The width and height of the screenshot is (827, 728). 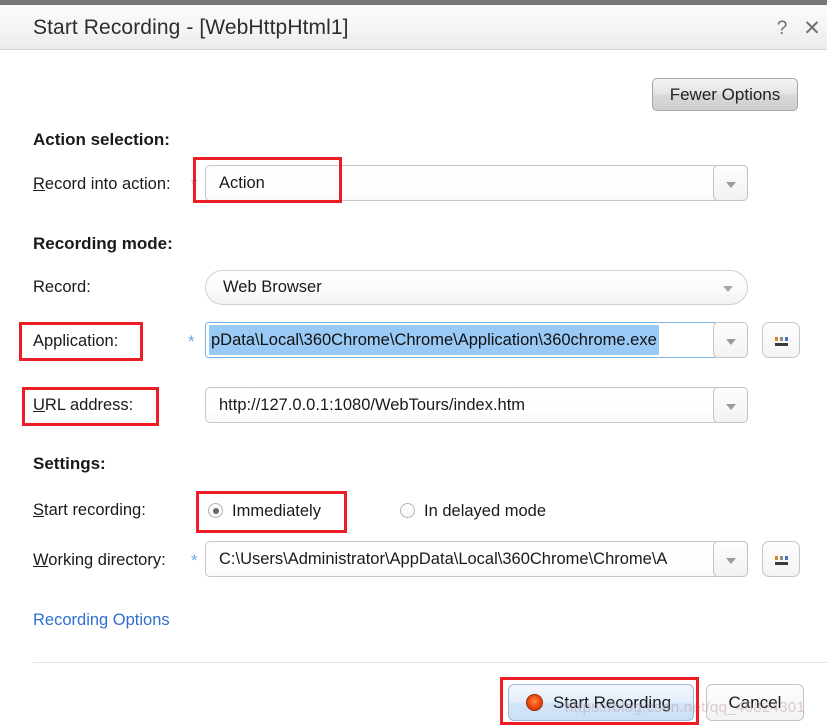 I want to click on start-recording-label-mnemonic: S, so click(x=39, y=510).